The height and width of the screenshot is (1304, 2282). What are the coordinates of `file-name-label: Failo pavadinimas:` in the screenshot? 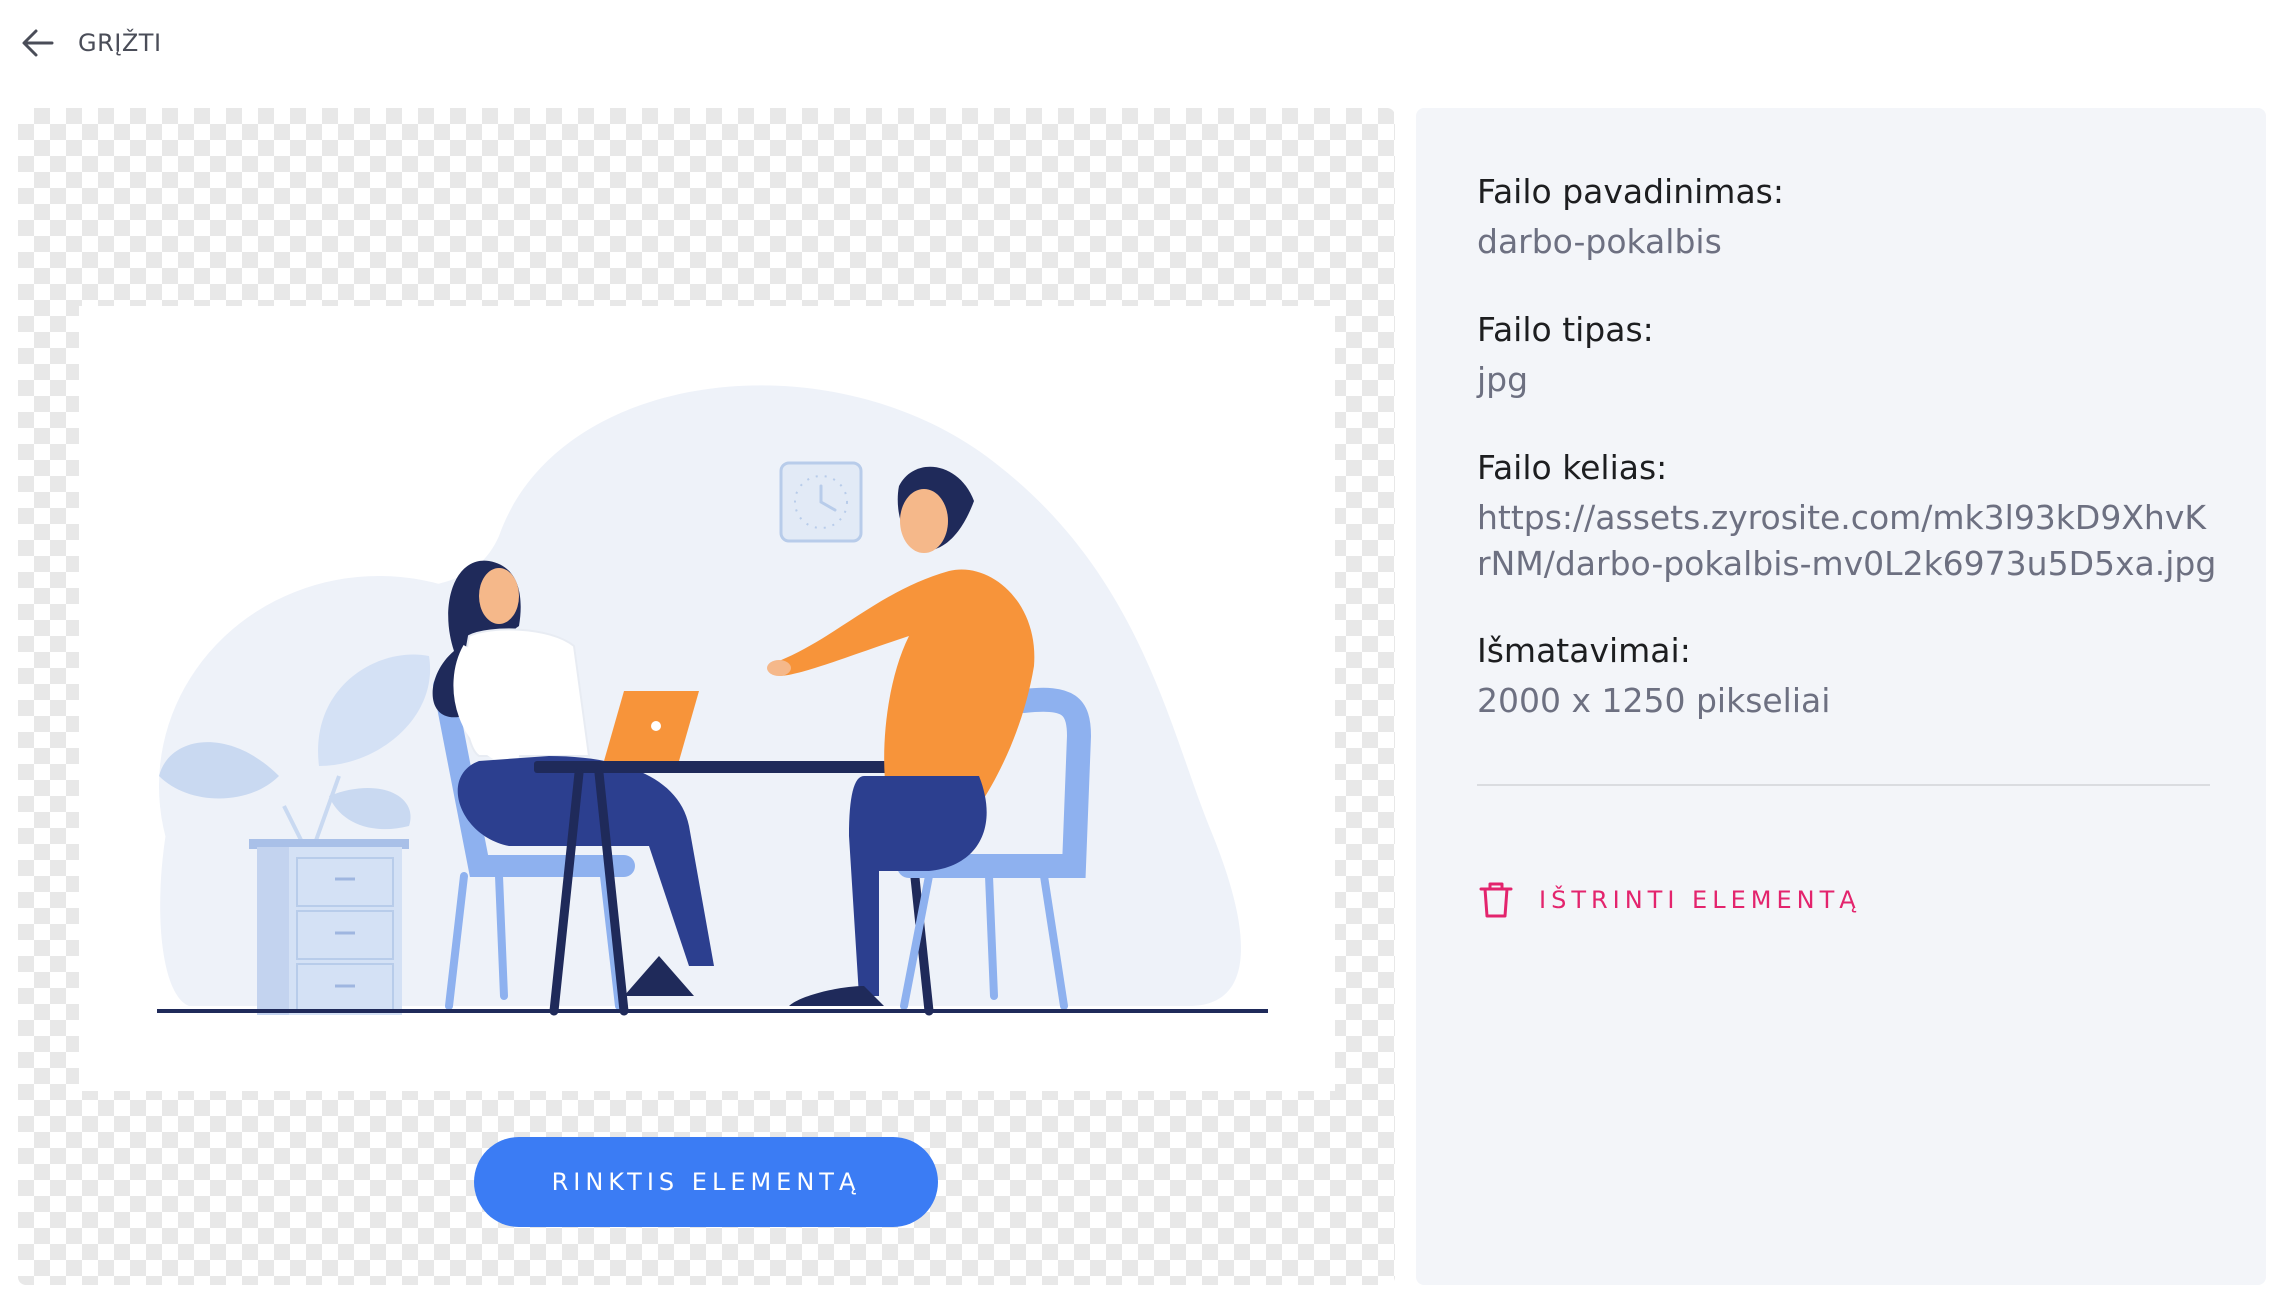 It's located at (1630, 191).